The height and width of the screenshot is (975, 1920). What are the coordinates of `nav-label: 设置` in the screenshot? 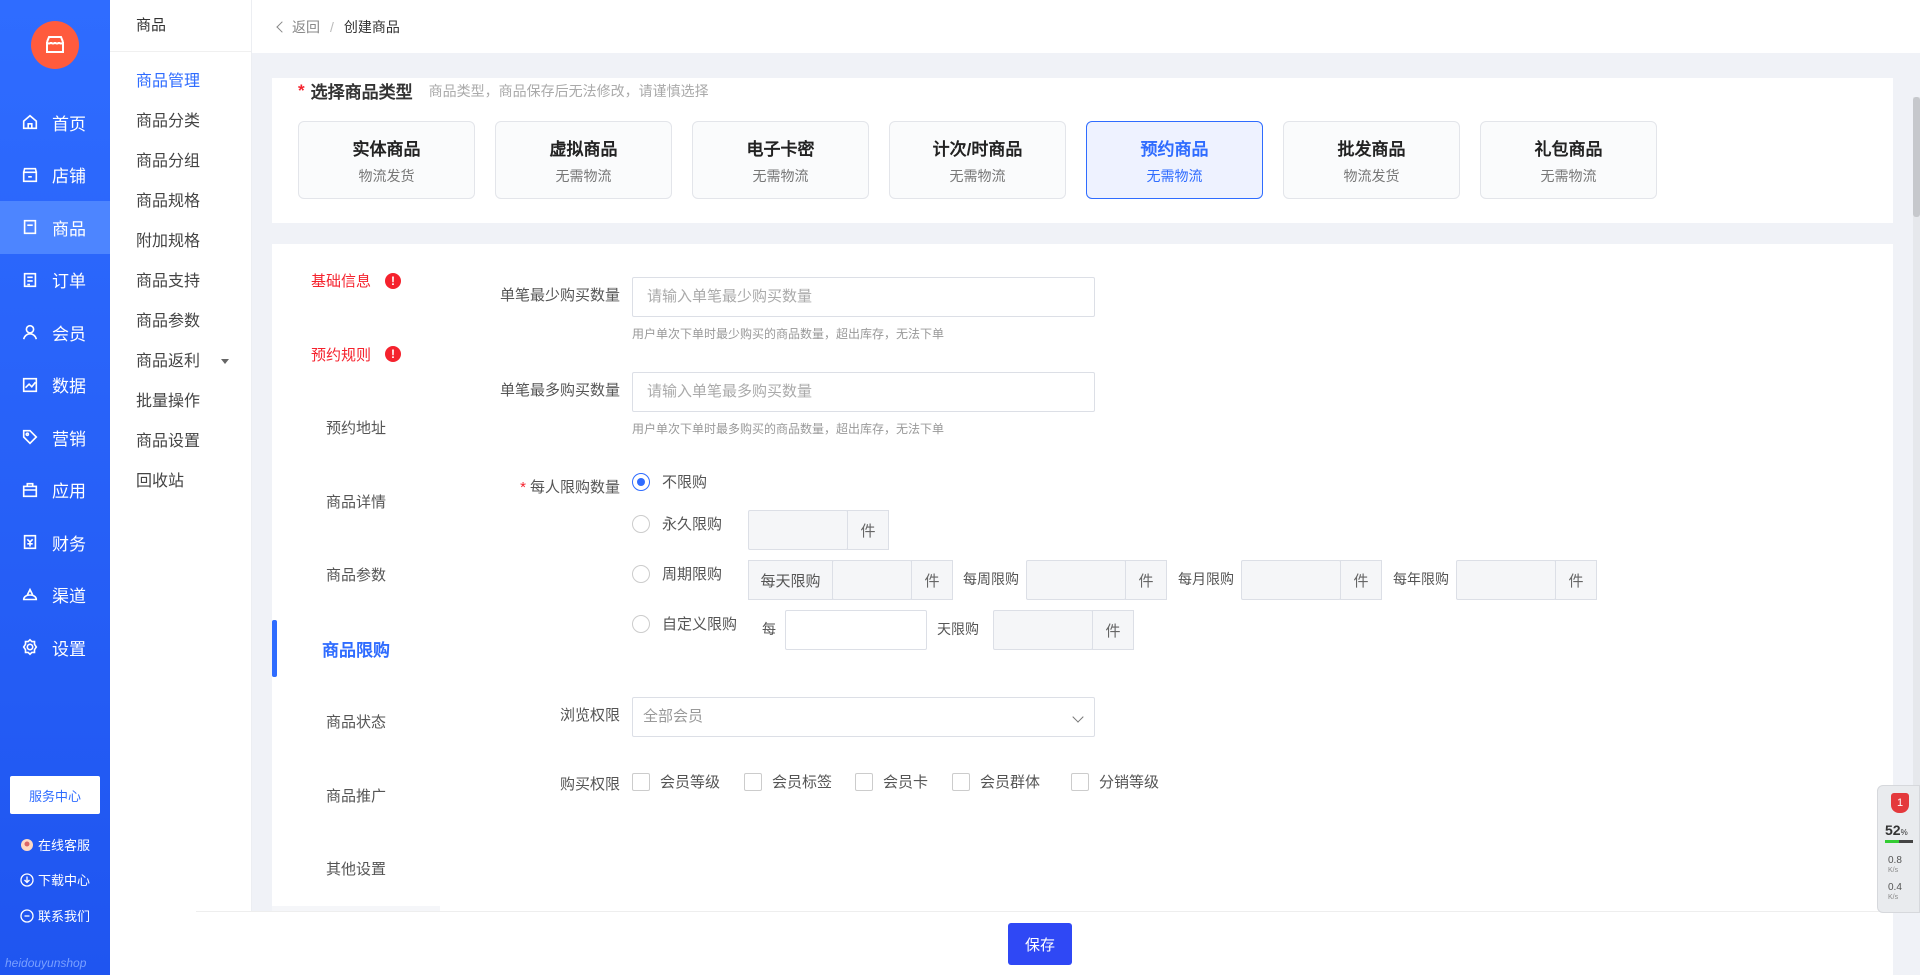 It's located at (69, 649).